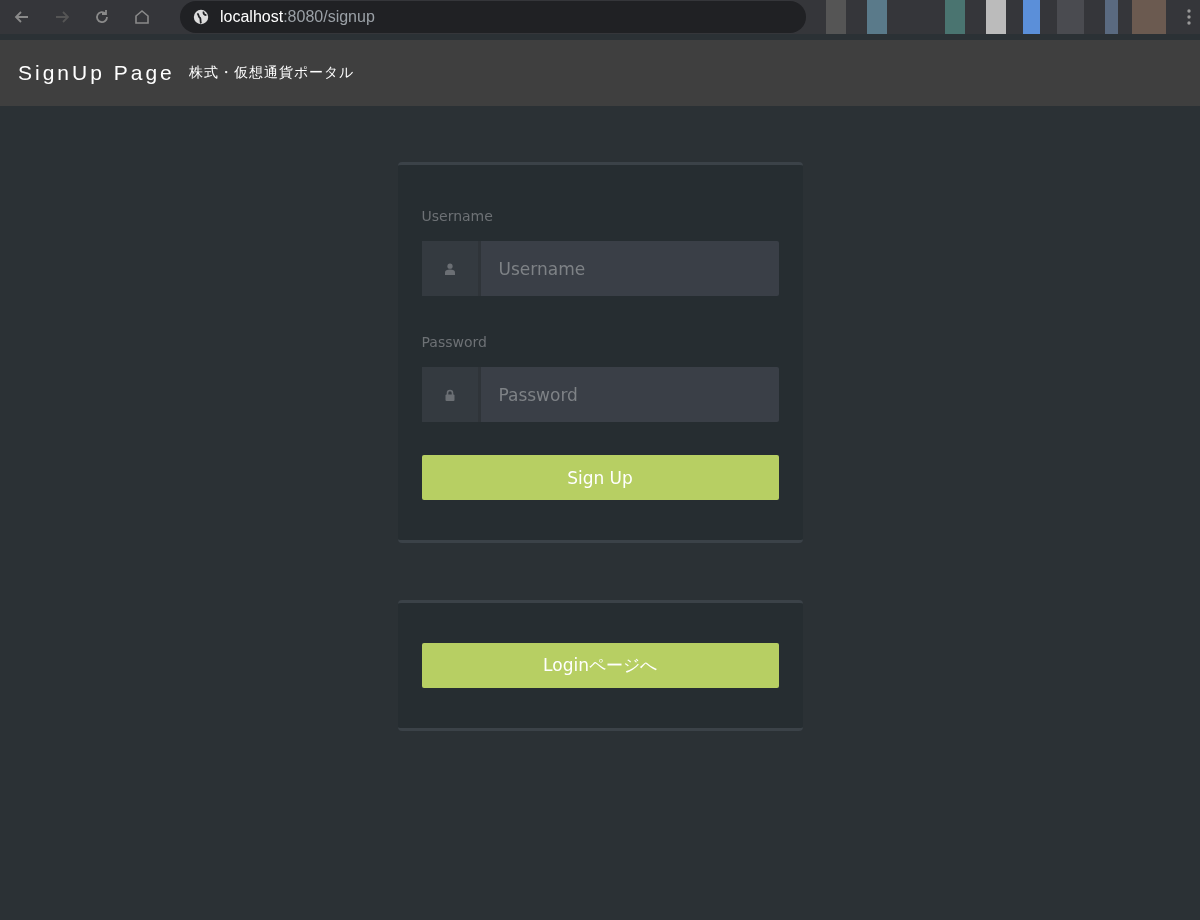 The height and width of the screenshot is (920, 1200). What do you see at coordinates (449, 268) in the screenshot?
I see `user-icon` at bounding box center [449, 268].